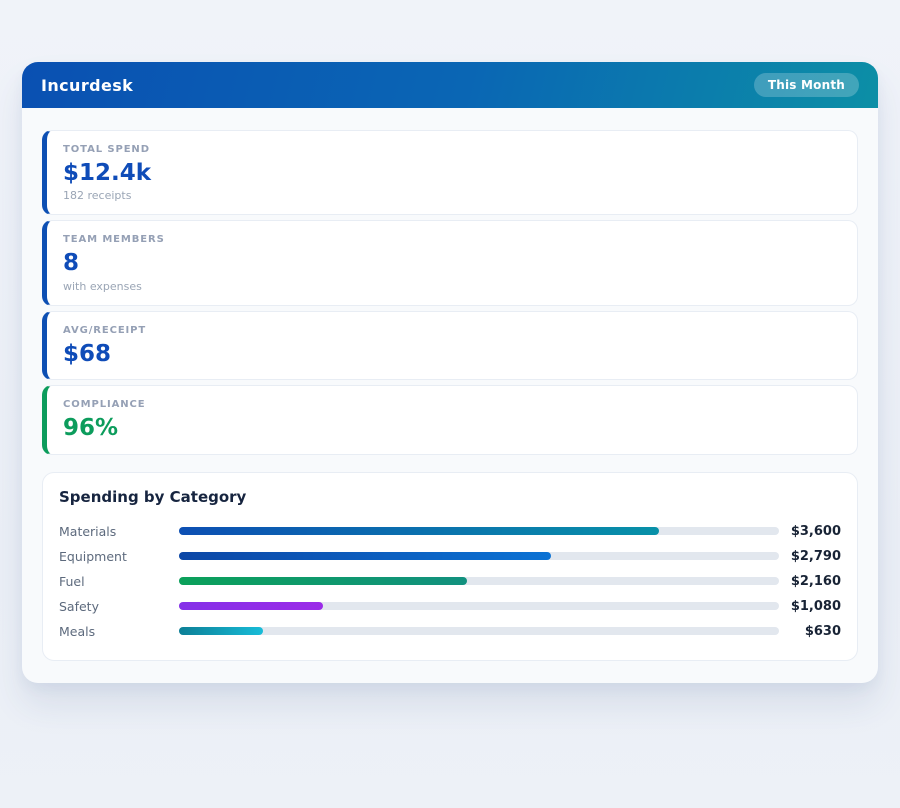 The width and height of the screenshot is (900, 808). Describe the element at coordinates (815, 581) in the screenshot. I see `category-value: $2,160` at that location.